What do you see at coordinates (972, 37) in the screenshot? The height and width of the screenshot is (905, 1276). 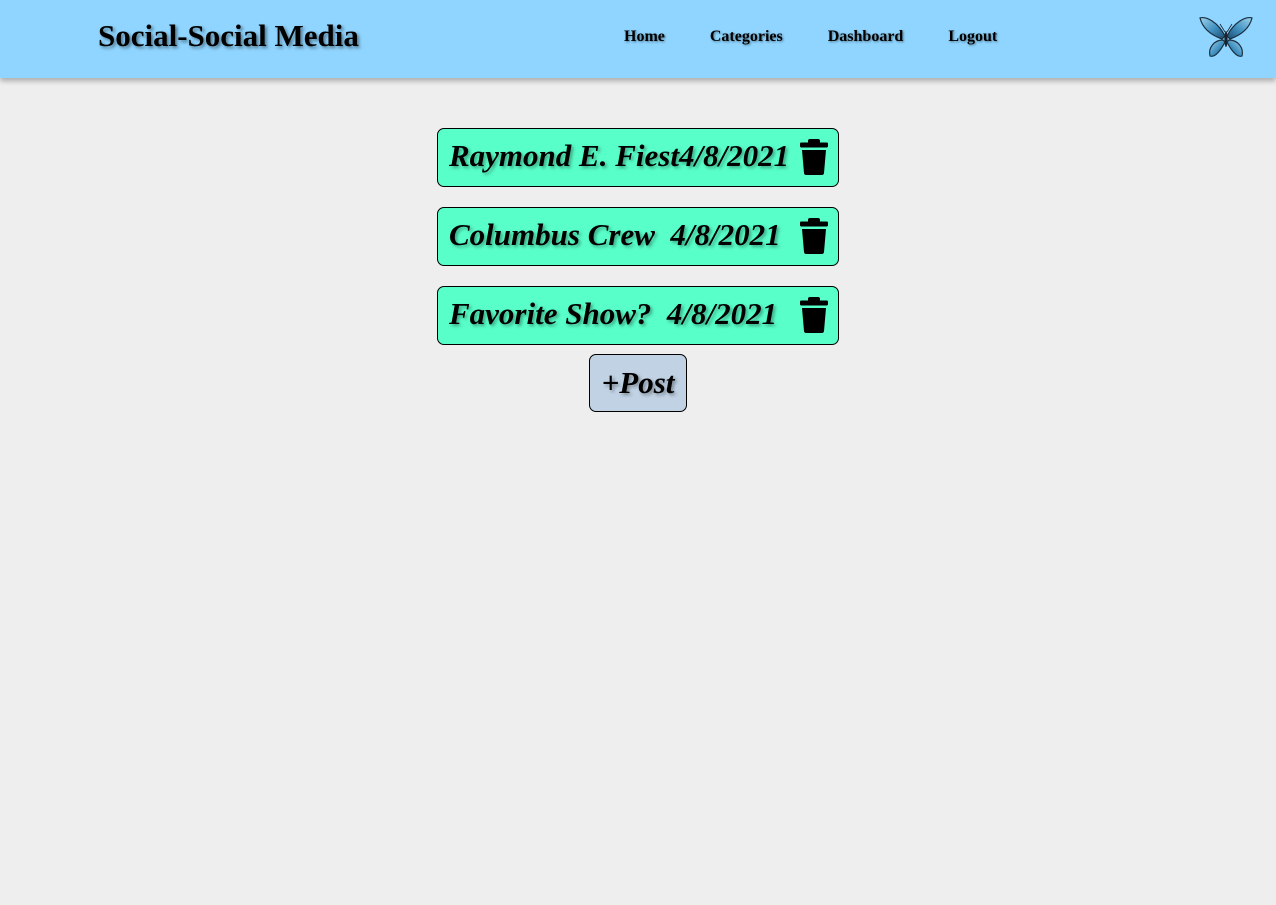 I see `nav-logout: Logout` at bounding box center [972, 37].